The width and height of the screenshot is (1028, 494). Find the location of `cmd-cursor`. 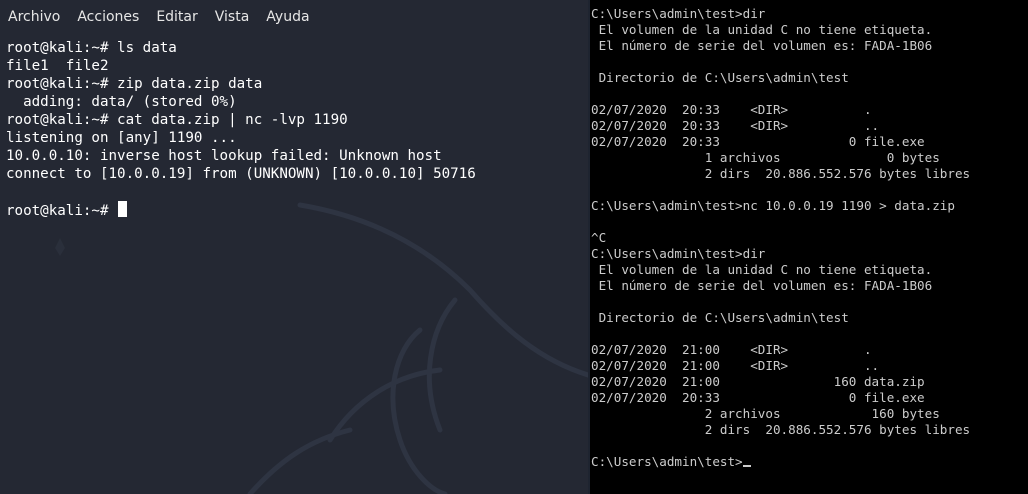

cmd-cursor is located at coordinates (746, 466).